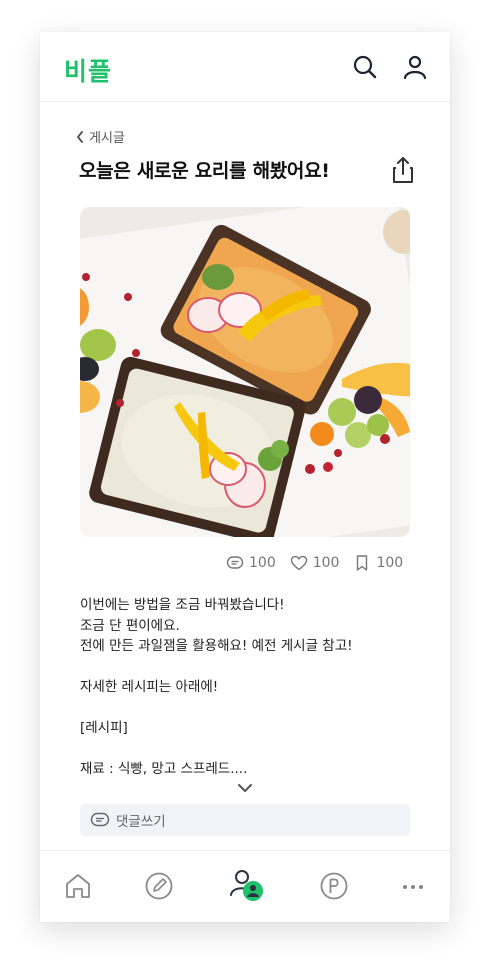 The height and width of the screenshot is (970, 490). Describe the element at coordinates (362, 563) in the screenshot. I see `bookmark-icon` at that location.